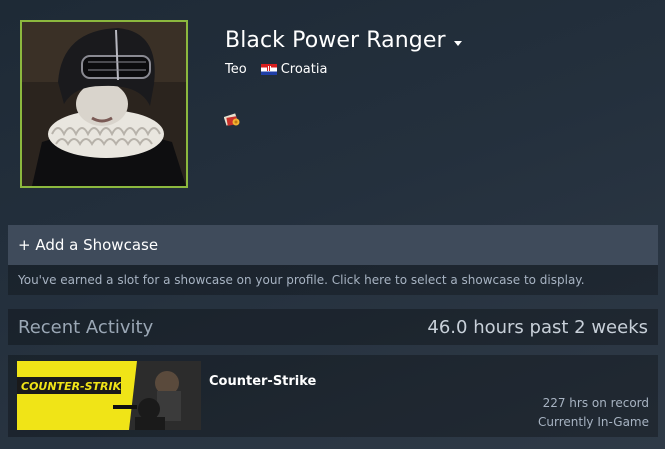  What do you see at coordinates (86, 327) in the screenshot?
I see `recent-activity-title: Recent Activity` at bounding box center [86, 327].